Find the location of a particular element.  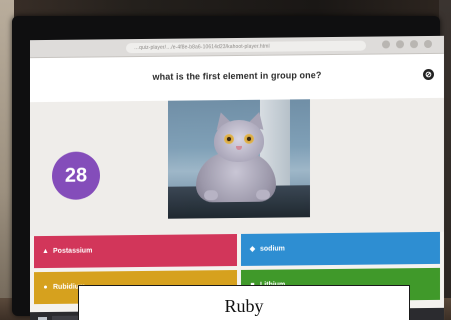

ban-icon: ⊘ is located at coordinates (428, 74).